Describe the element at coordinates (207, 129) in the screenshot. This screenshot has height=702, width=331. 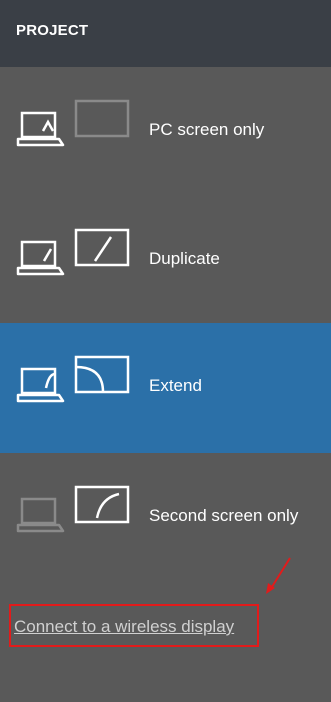
I see `option-label: PC screen only` at that location.